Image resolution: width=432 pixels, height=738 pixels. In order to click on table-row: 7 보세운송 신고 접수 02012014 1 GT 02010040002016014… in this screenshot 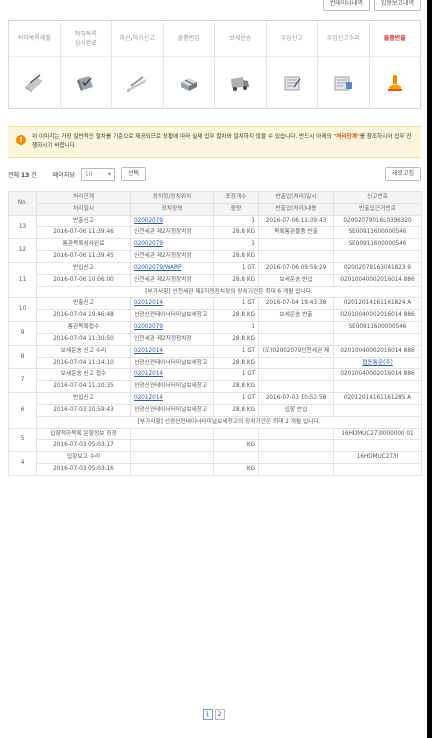, I will do `click(215, 381)`.